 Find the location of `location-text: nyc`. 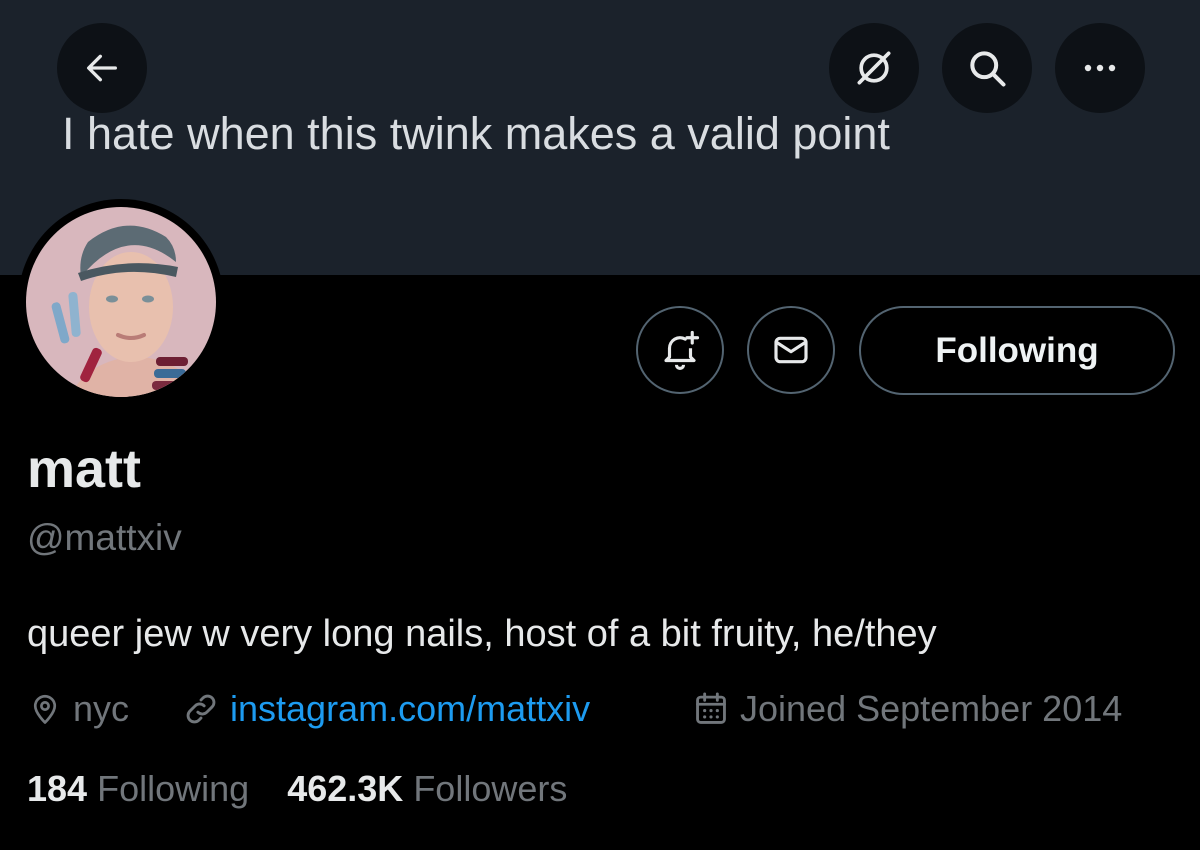

location-text: nyc is located at coordinates (101, 708).